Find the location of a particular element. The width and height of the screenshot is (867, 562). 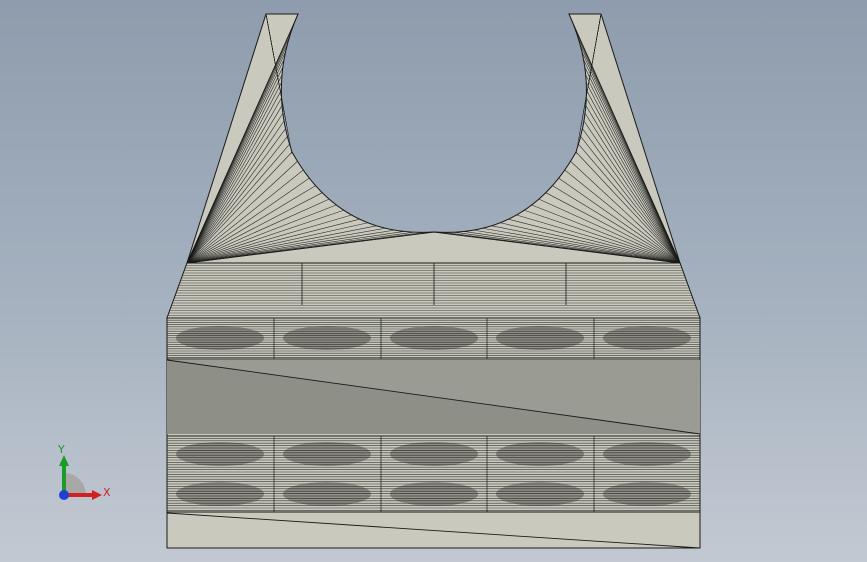

x-axis-arrowhead is located at coordinates (97, 495).